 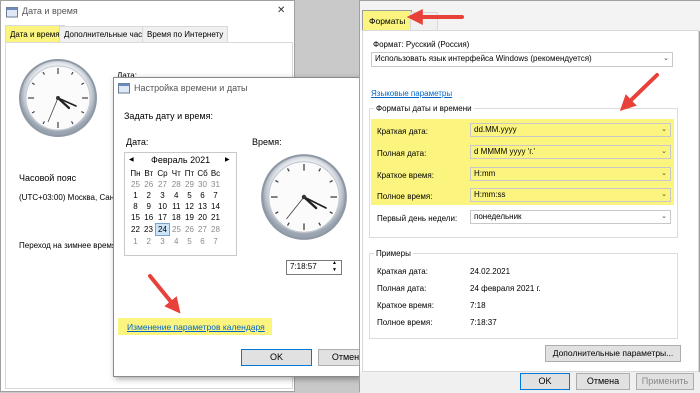 What do you see at coordinates (164, 294) in the screenshot?
I see `arrow-to-calendar-link` at bounding box center [164, 294].